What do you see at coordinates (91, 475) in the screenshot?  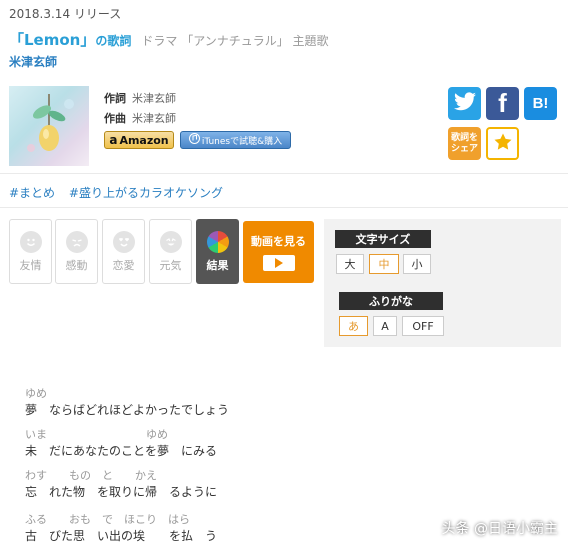 I see `furigana-text: わす もの と かえ` at bounding box center [91, 475].